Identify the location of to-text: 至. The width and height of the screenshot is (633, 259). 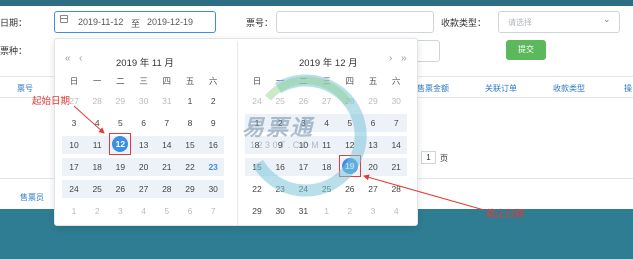
(136, 24).